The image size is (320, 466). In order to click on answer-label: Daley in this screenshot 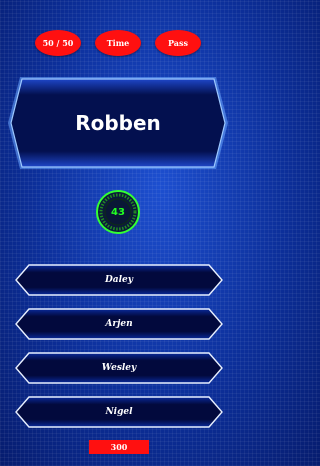, I will do `click(118, 280)`.